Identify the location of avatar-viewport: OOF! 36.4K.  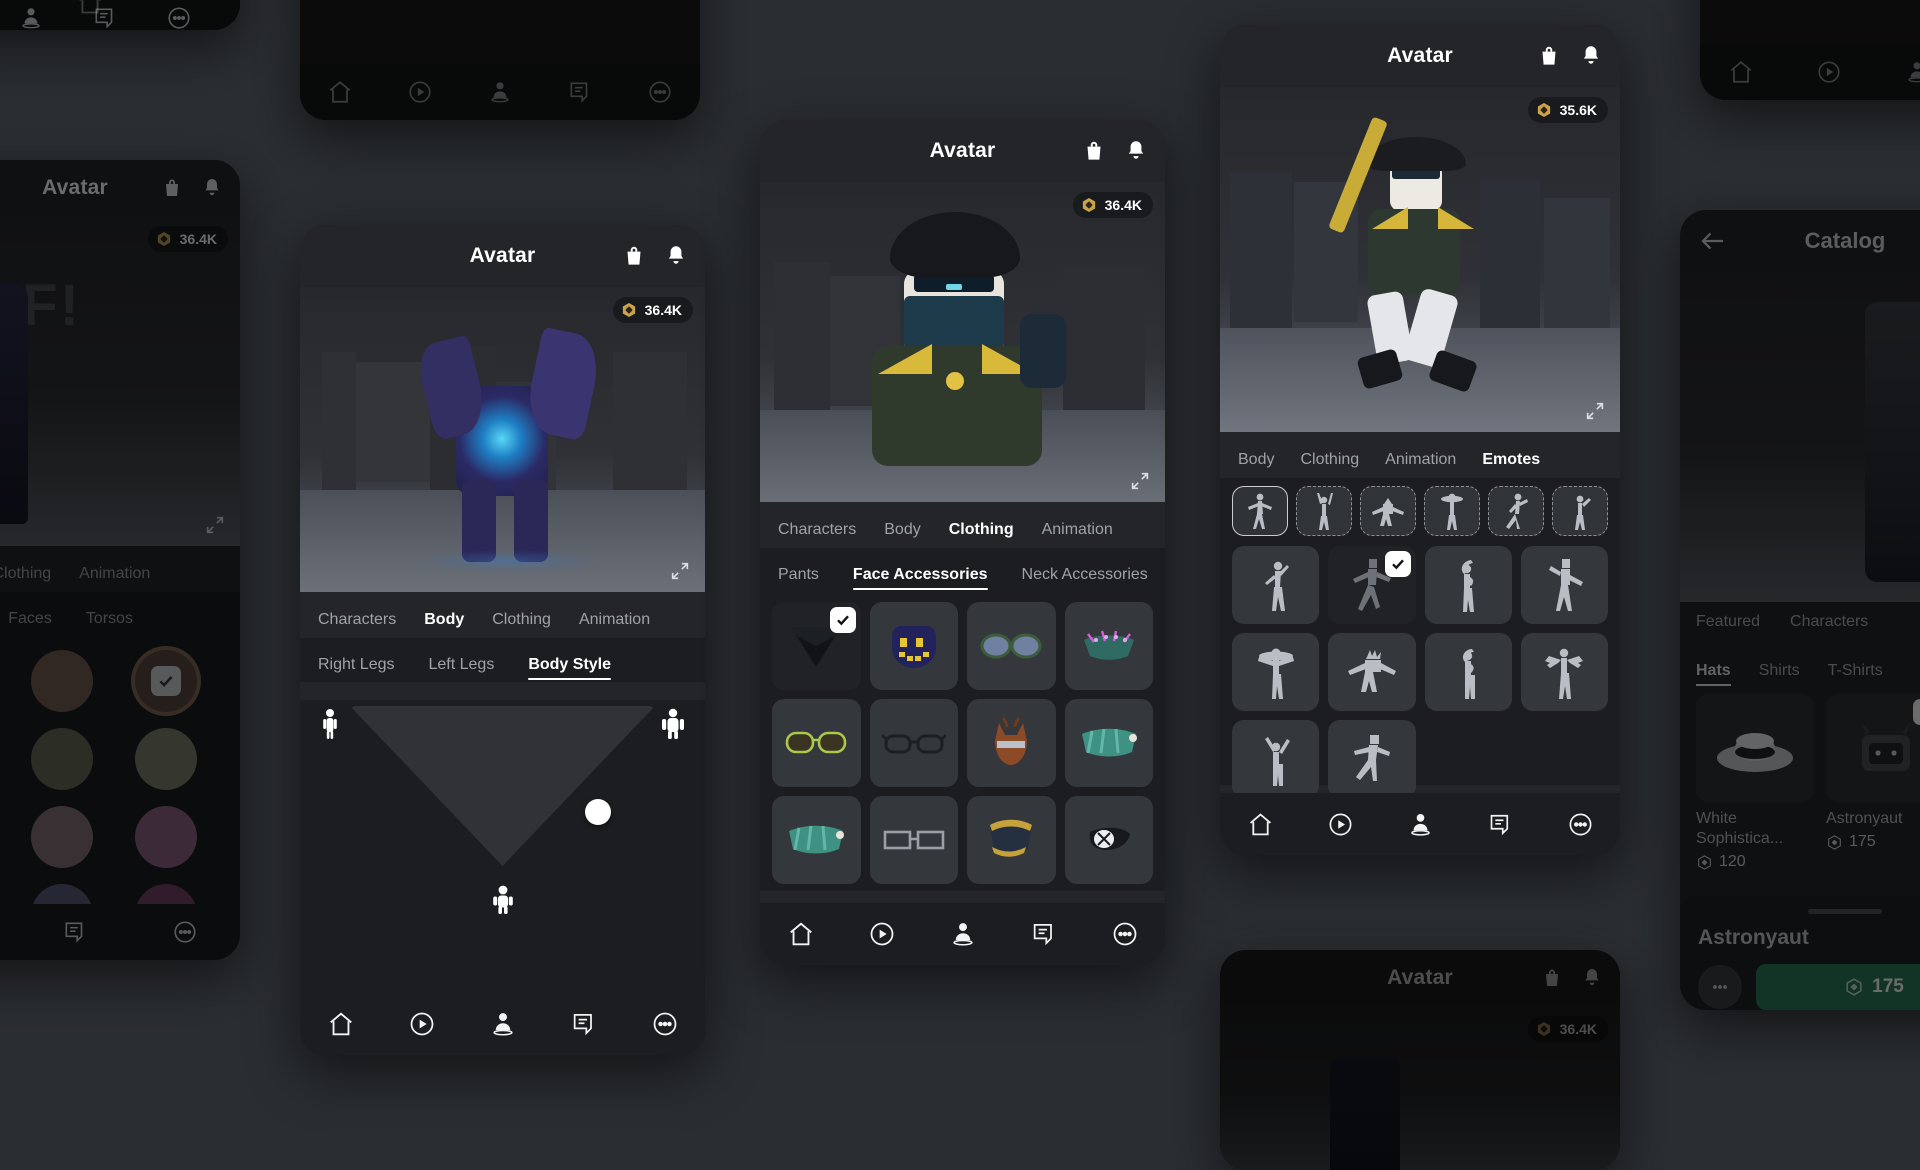
(120, 381).